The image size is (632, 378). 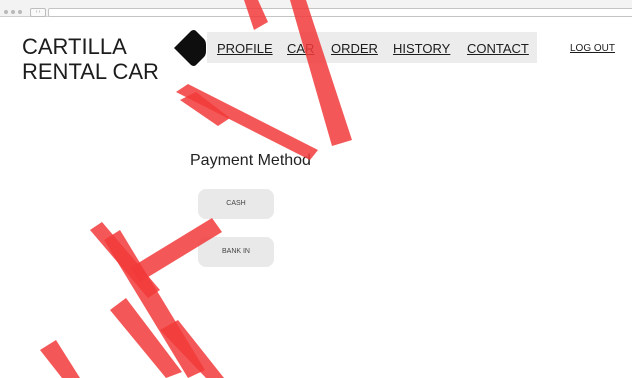 I want to click on cash-button: CASH, so click(x=236, y=204).